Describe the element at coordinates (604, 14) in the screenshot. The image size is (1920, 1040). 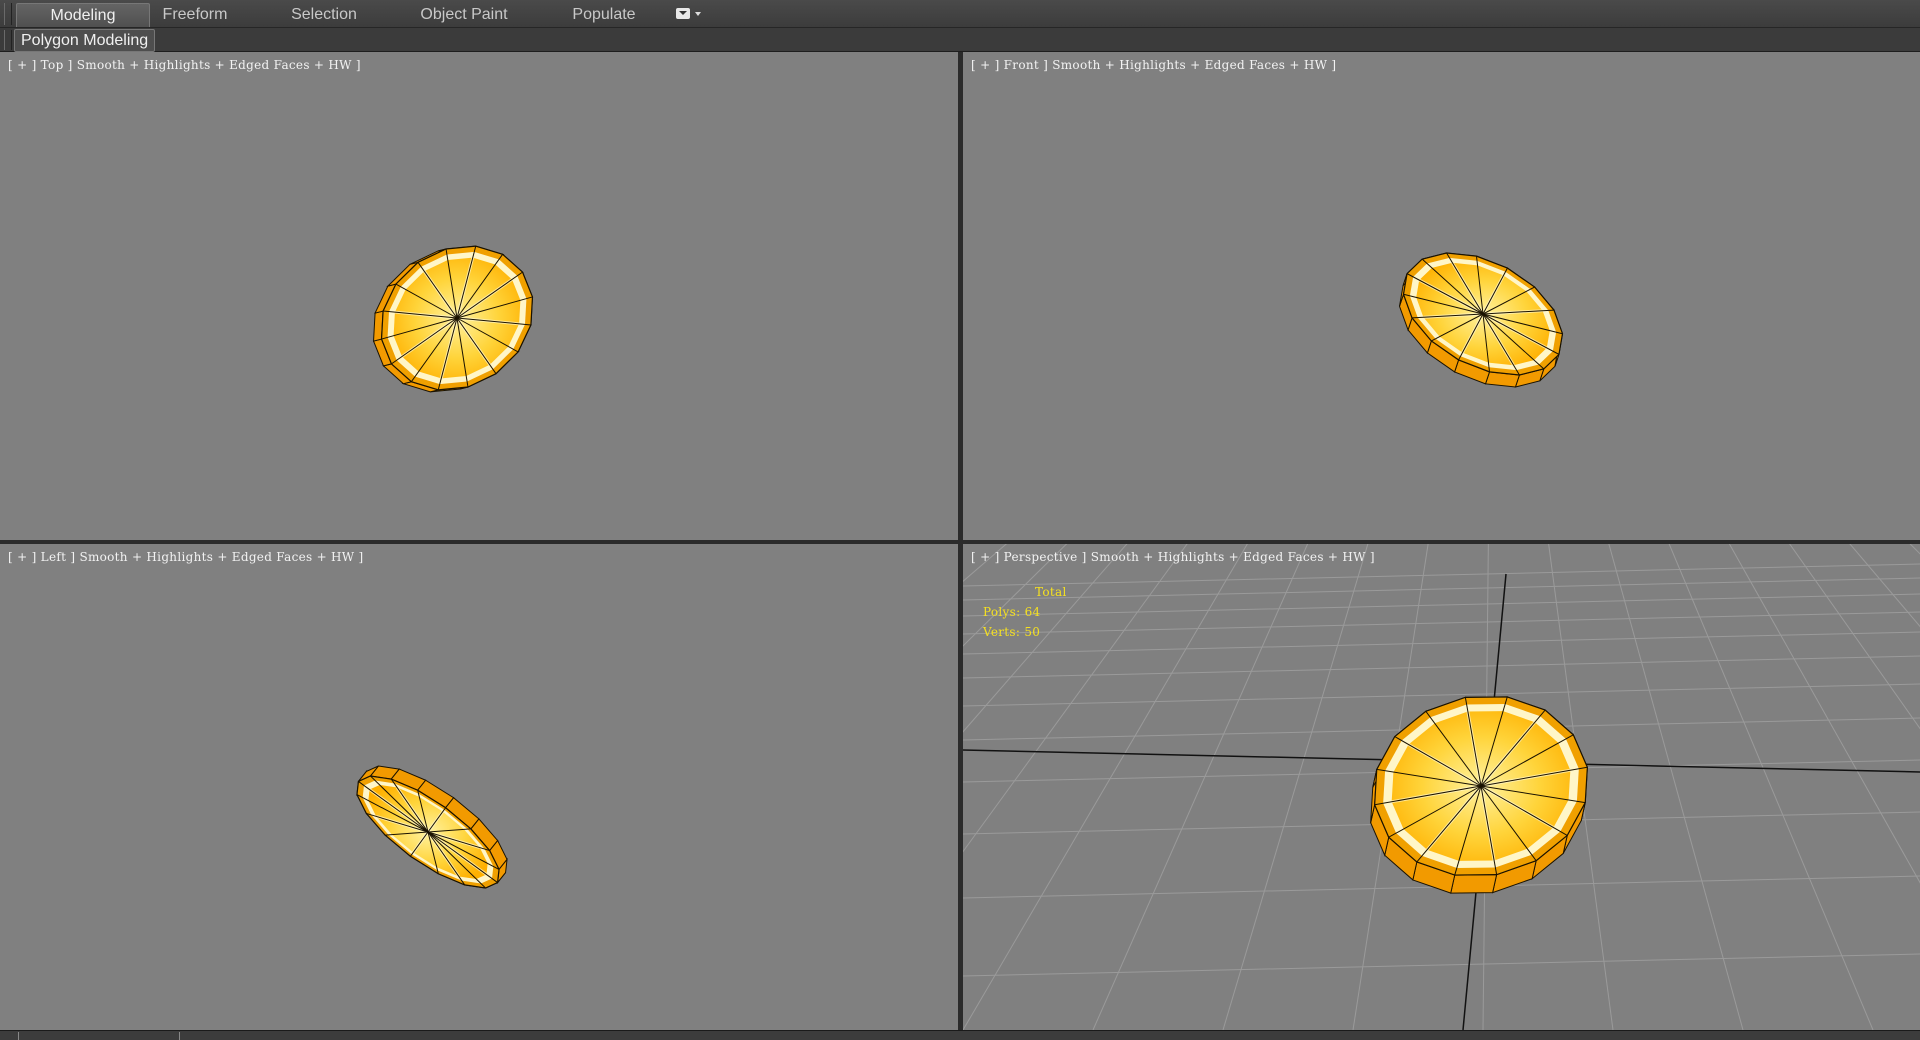
I see `tab-populate: Populate` at that location.